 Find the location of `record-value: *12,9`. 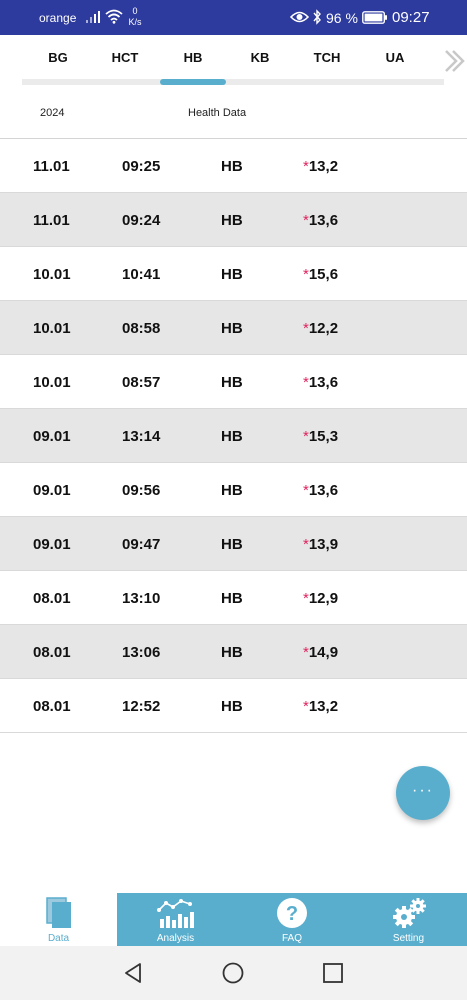

record-value: *12,9 is located at coordinates (320, 598).